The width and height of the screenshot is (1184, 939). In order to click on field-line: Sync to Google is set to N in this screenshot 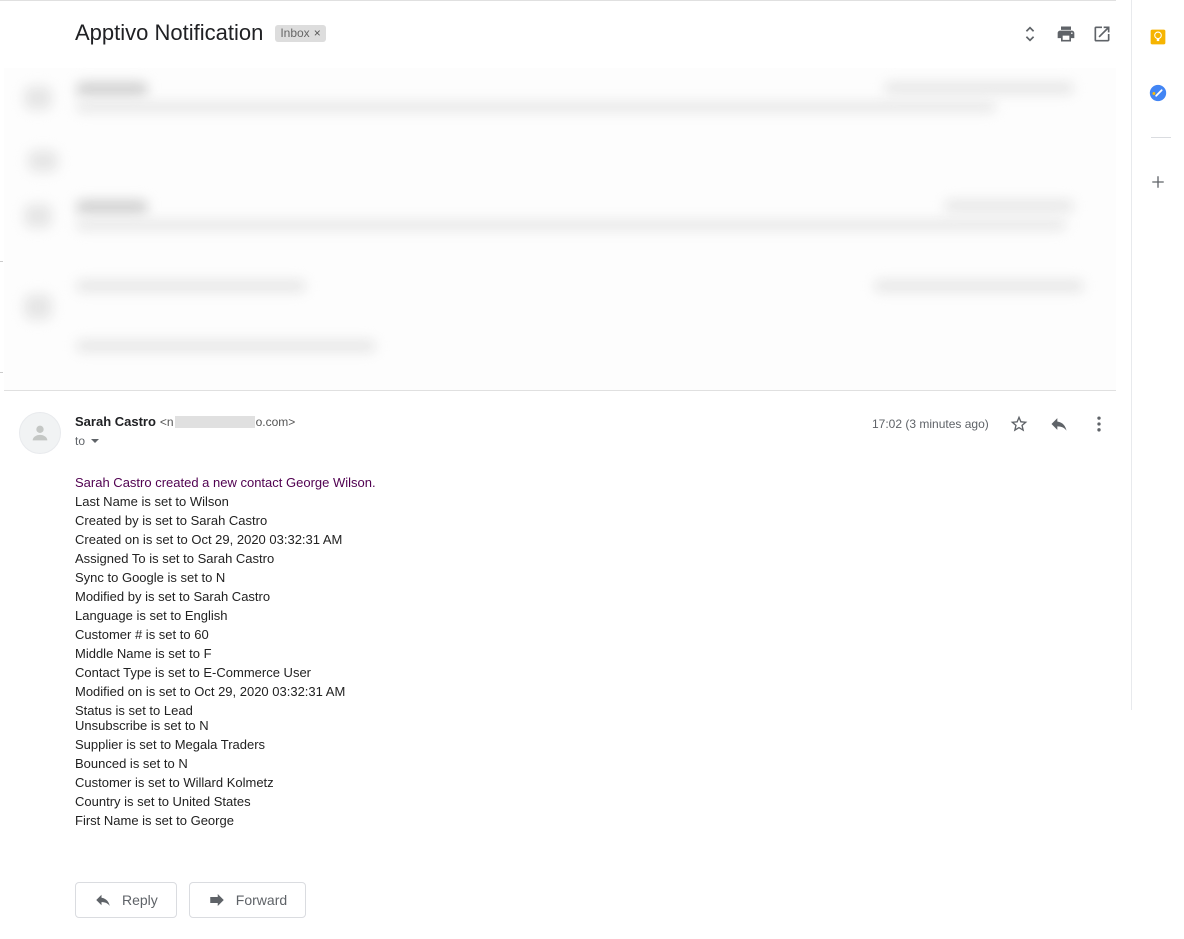, I will do `click(150, 577)`.